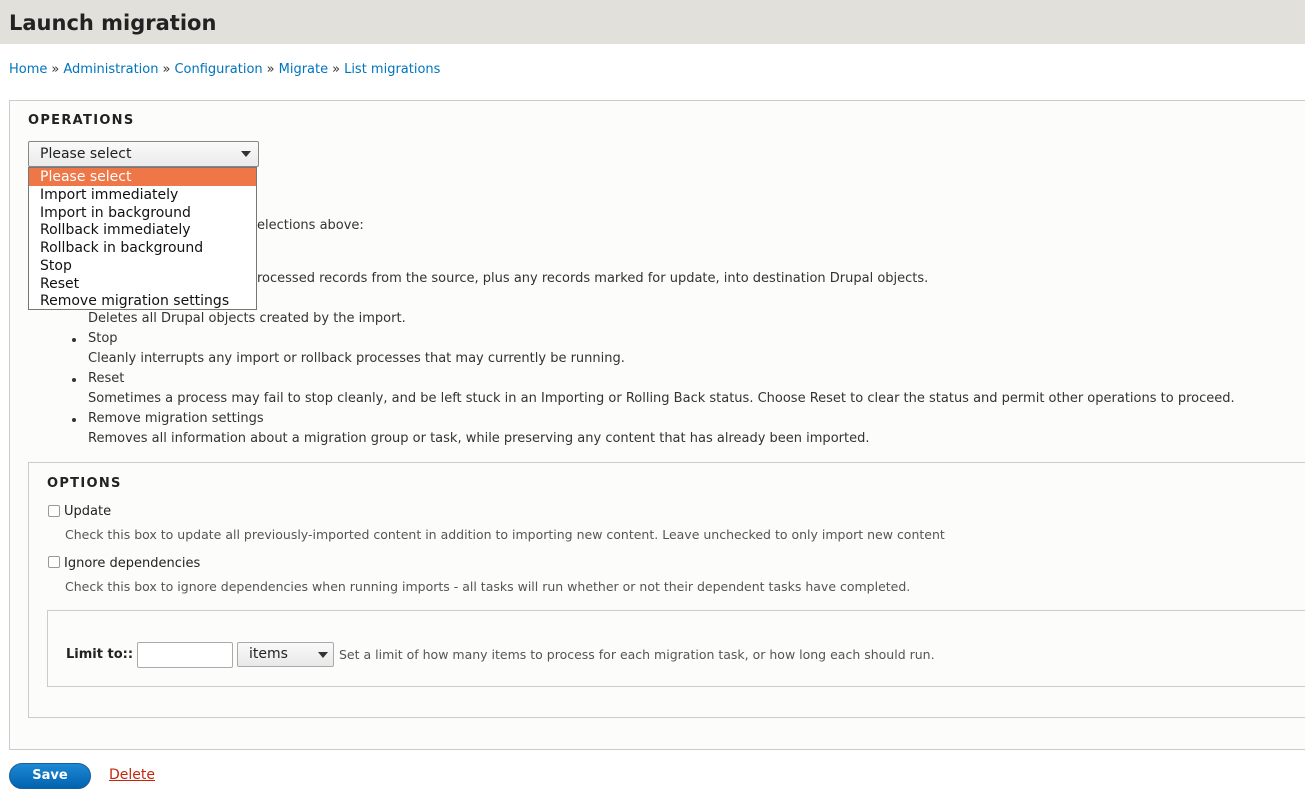  What do you see at coordinates (143, 154) in the screenshot?
I see `operations-select: Please select` at bounding box center [143, 154].